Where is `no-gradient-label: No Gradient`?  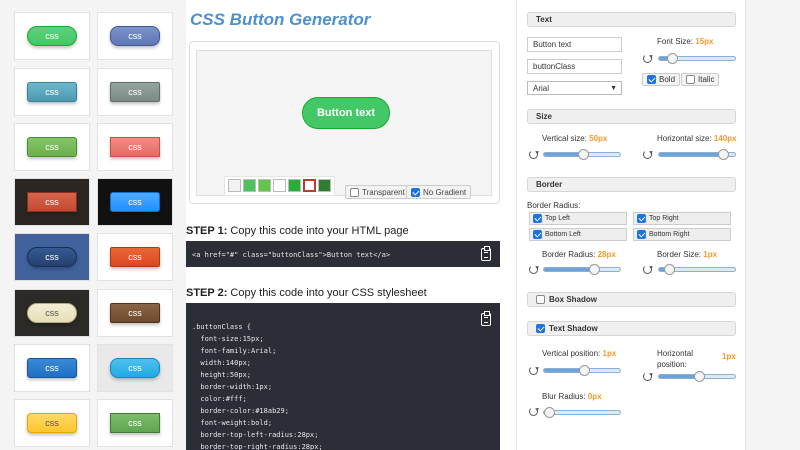
no-gradient-label: No Gradient is located at coordinates (445, 192).